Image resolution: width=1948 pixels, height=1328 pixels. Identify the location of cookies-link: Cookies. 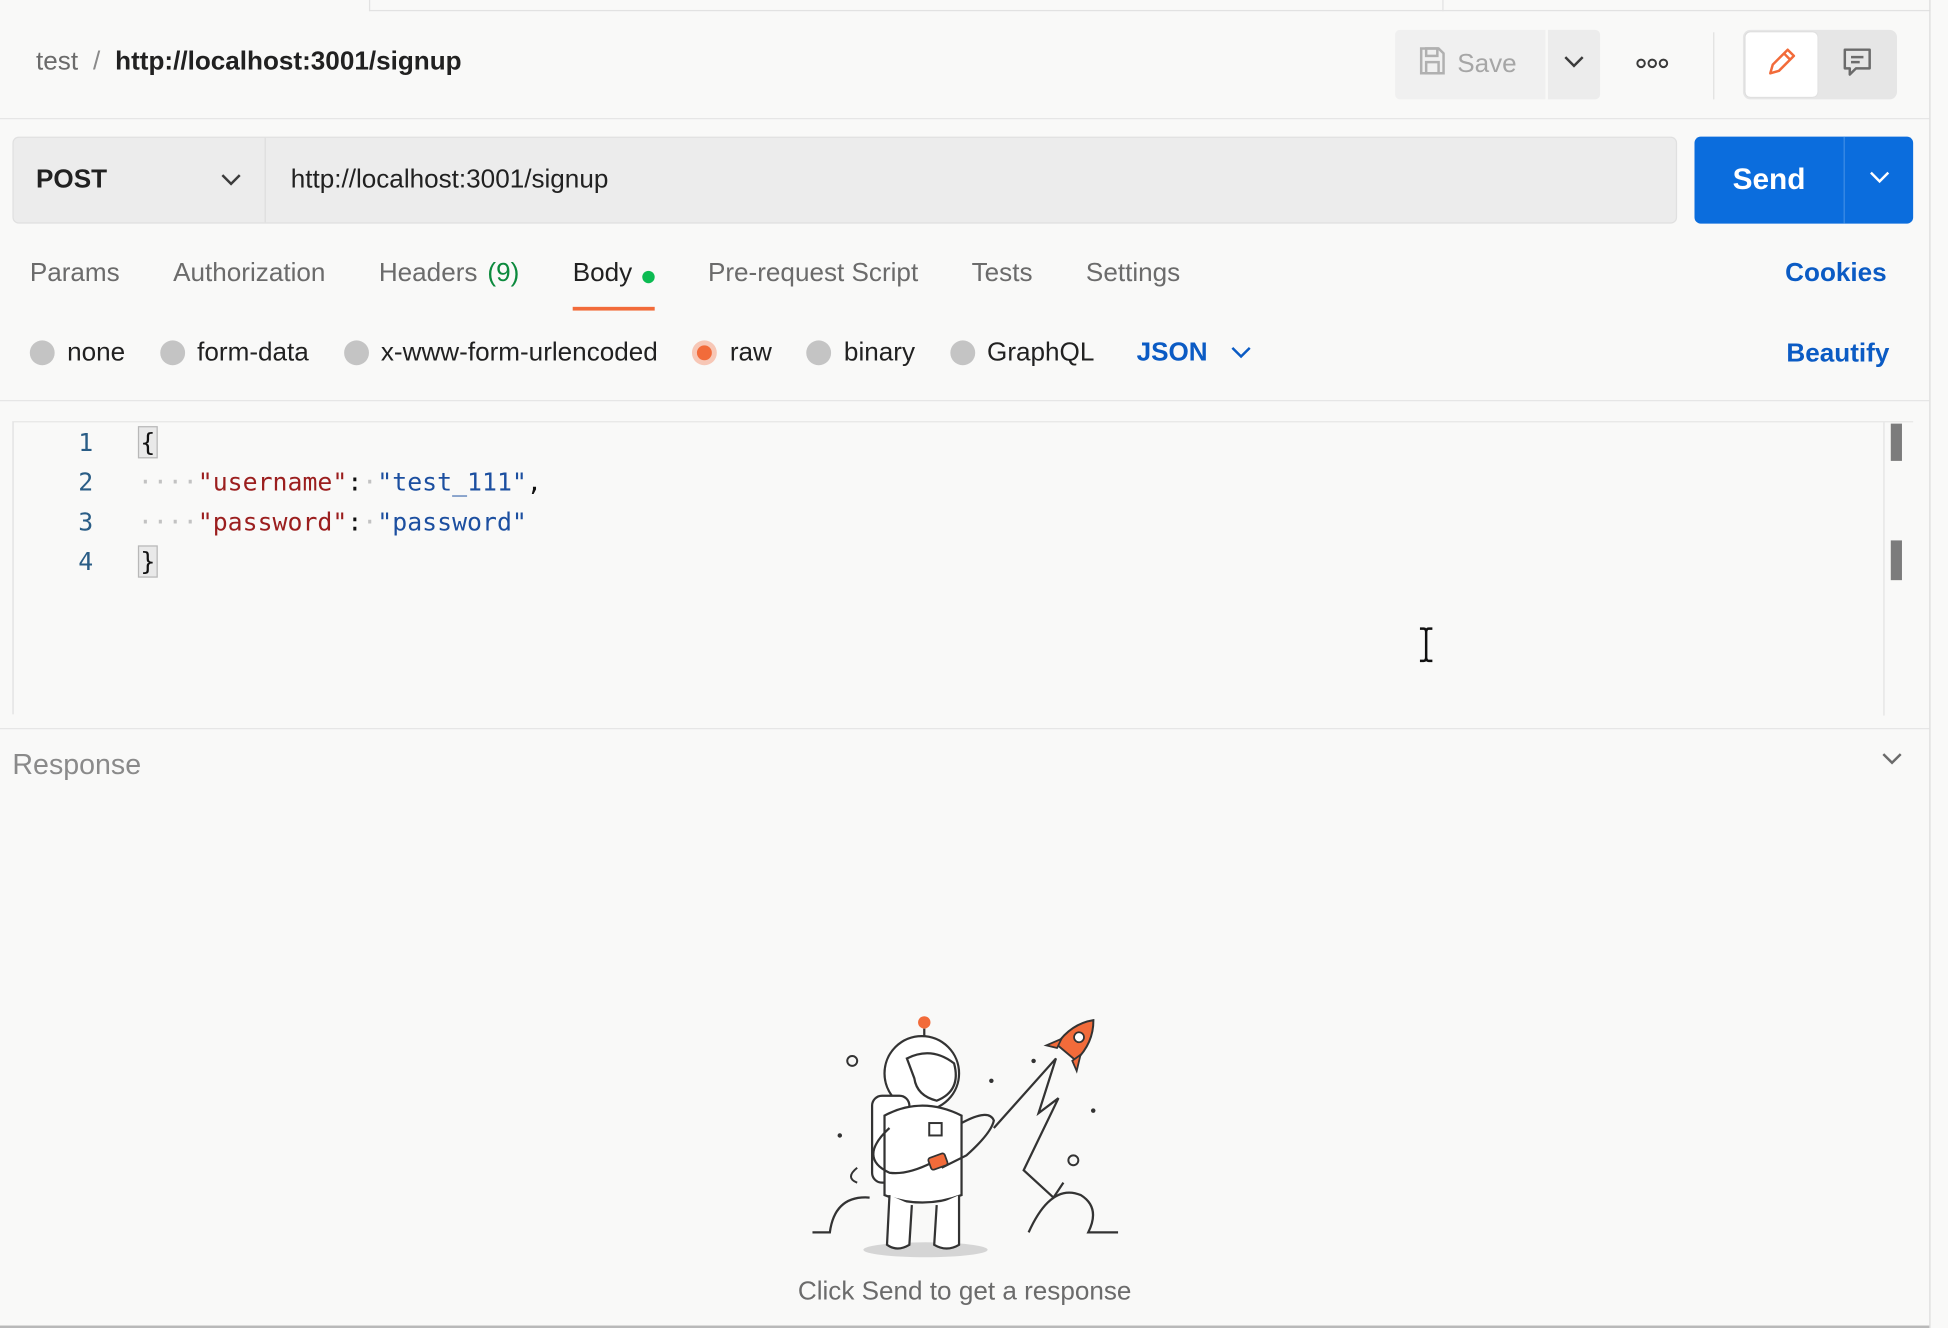
(1835, 273).